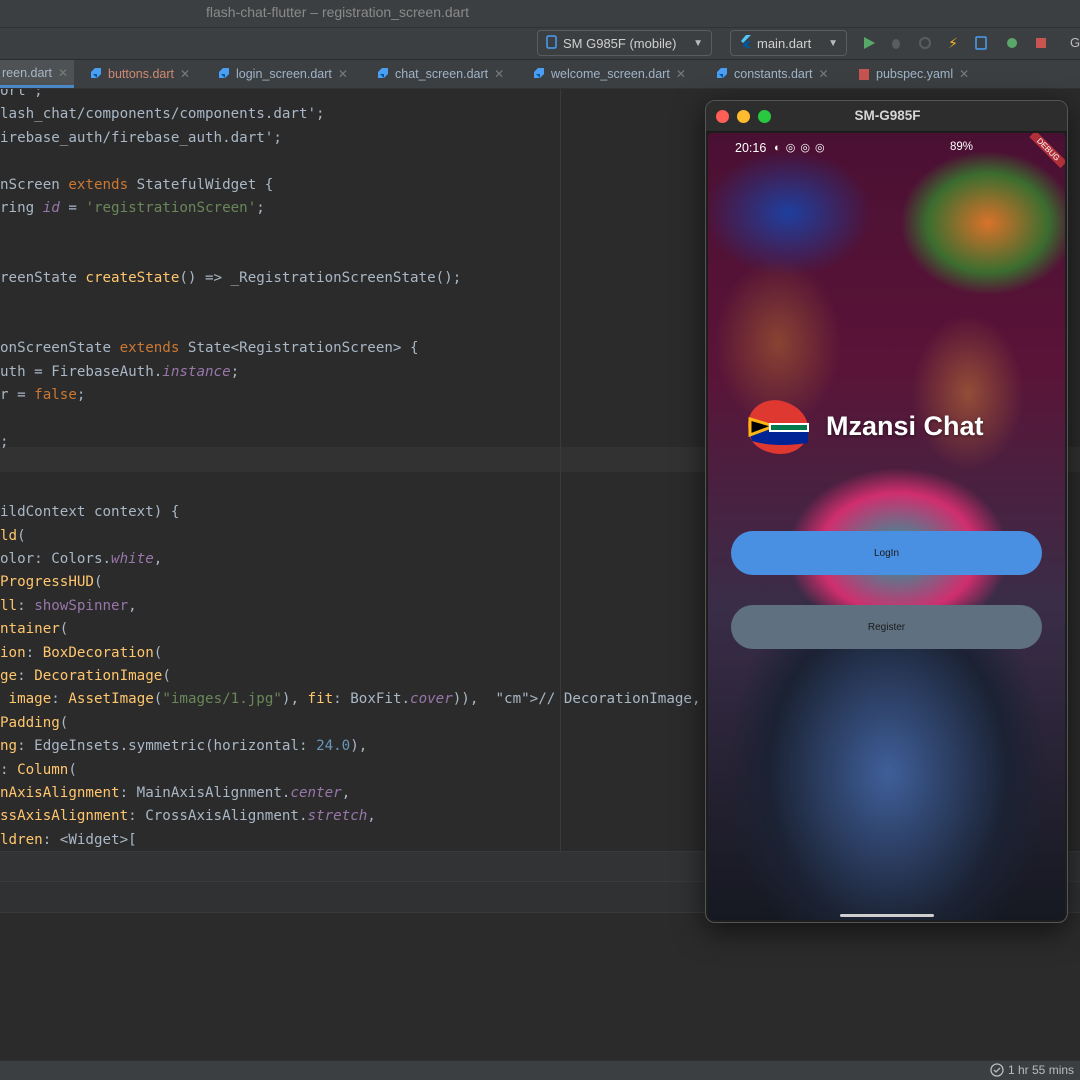  What do you see at coordinates (51, 582) in the screenshot?
I see `code-line: ProgressHUD(` at bounding box center [51, 582].